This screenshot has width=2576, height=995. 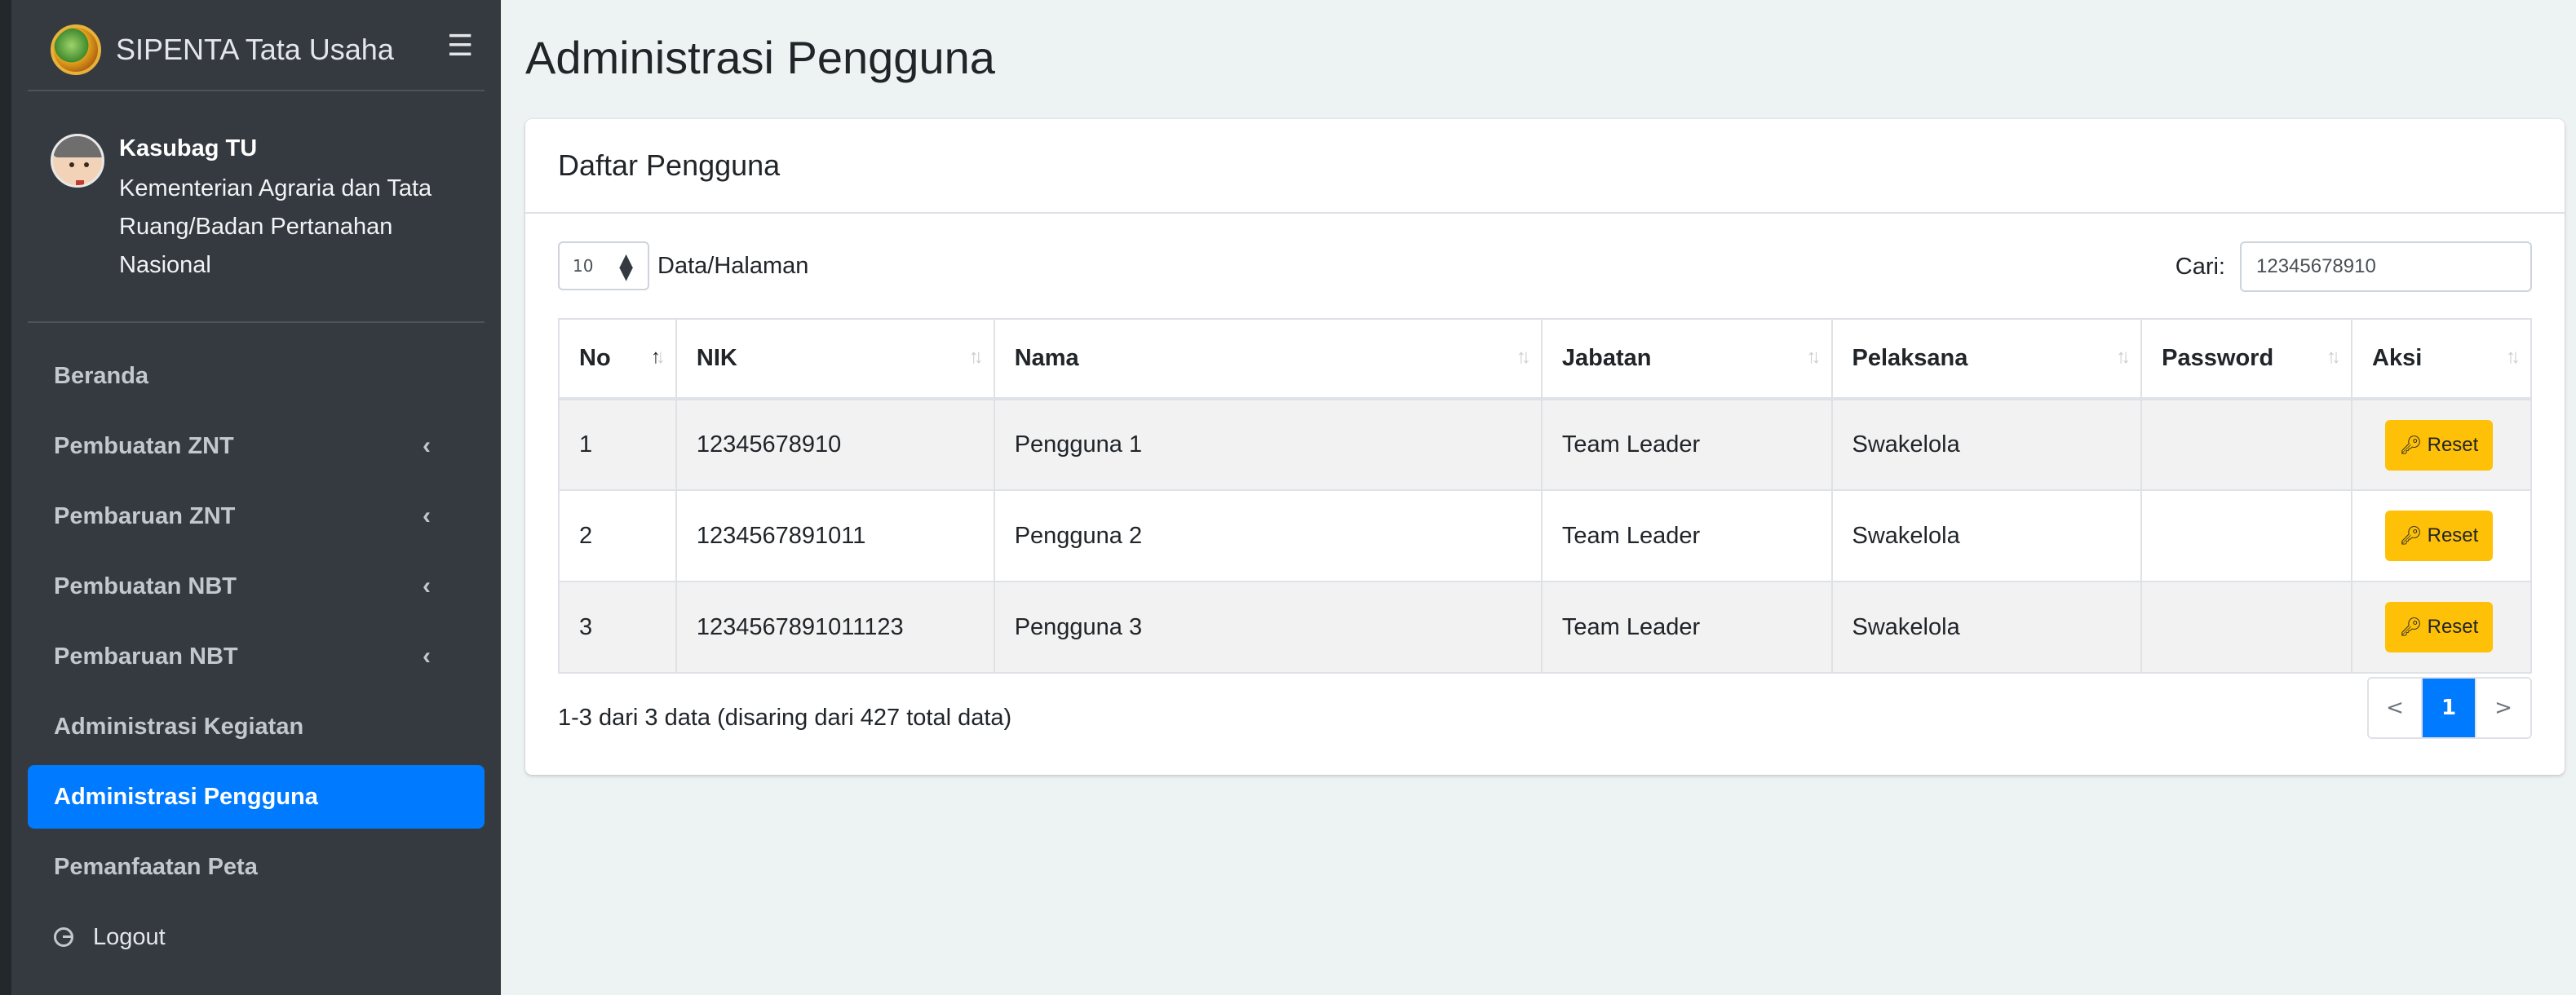 What do you see at coordinates (76, 49) in the screenshot?
I see `globe-logo-icon` at bounding box center [76, 49].